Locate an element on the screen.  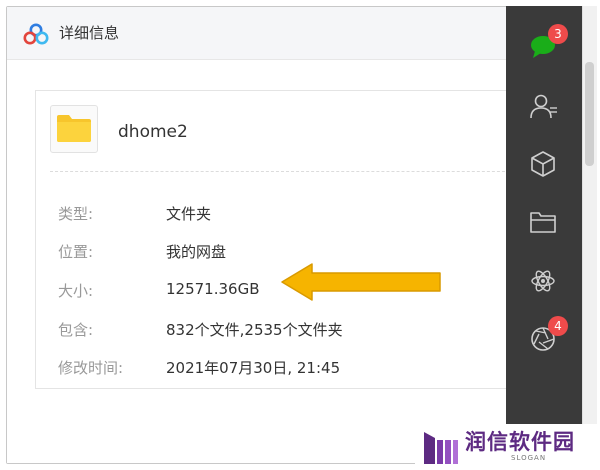
file-name: dhome2 is located at coordinates (153, 132).